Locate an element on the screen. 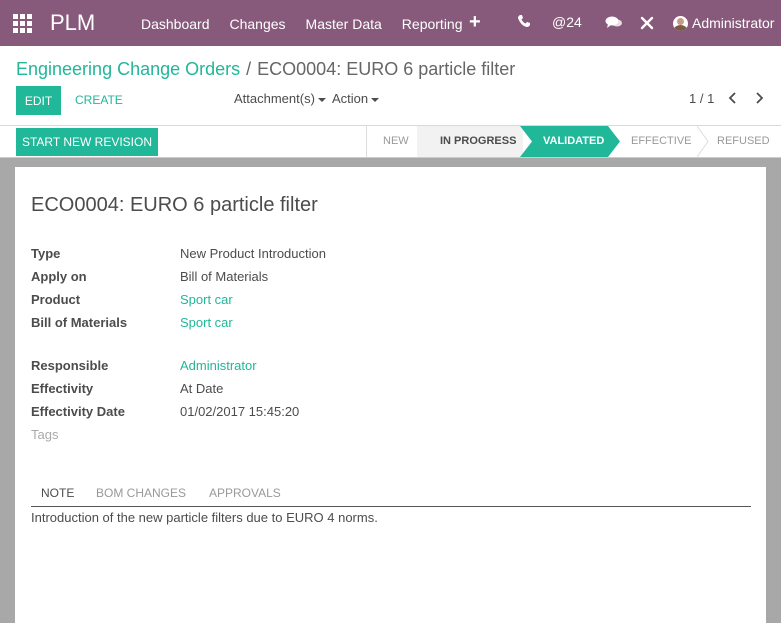 The width and height of the screenshot is (781, 623). menu-master-data: Master Data is located at coordinates (344, 24).